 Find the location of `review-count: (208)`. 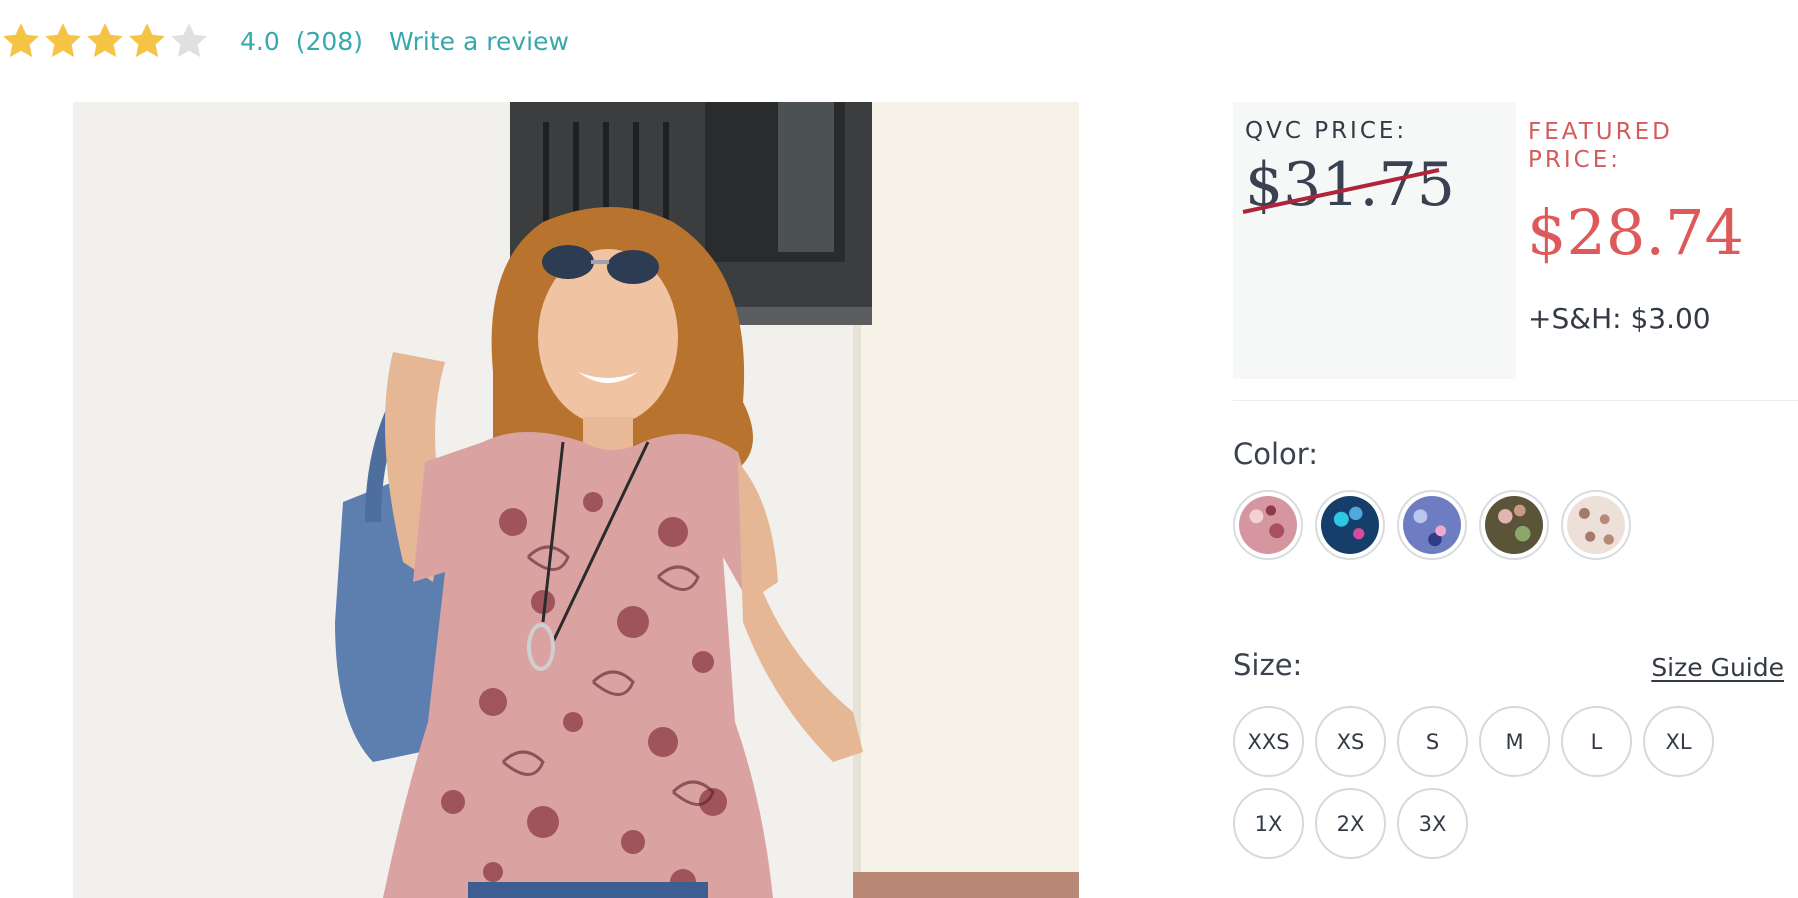

review-count: (208) is located at coordinates (329, 41).